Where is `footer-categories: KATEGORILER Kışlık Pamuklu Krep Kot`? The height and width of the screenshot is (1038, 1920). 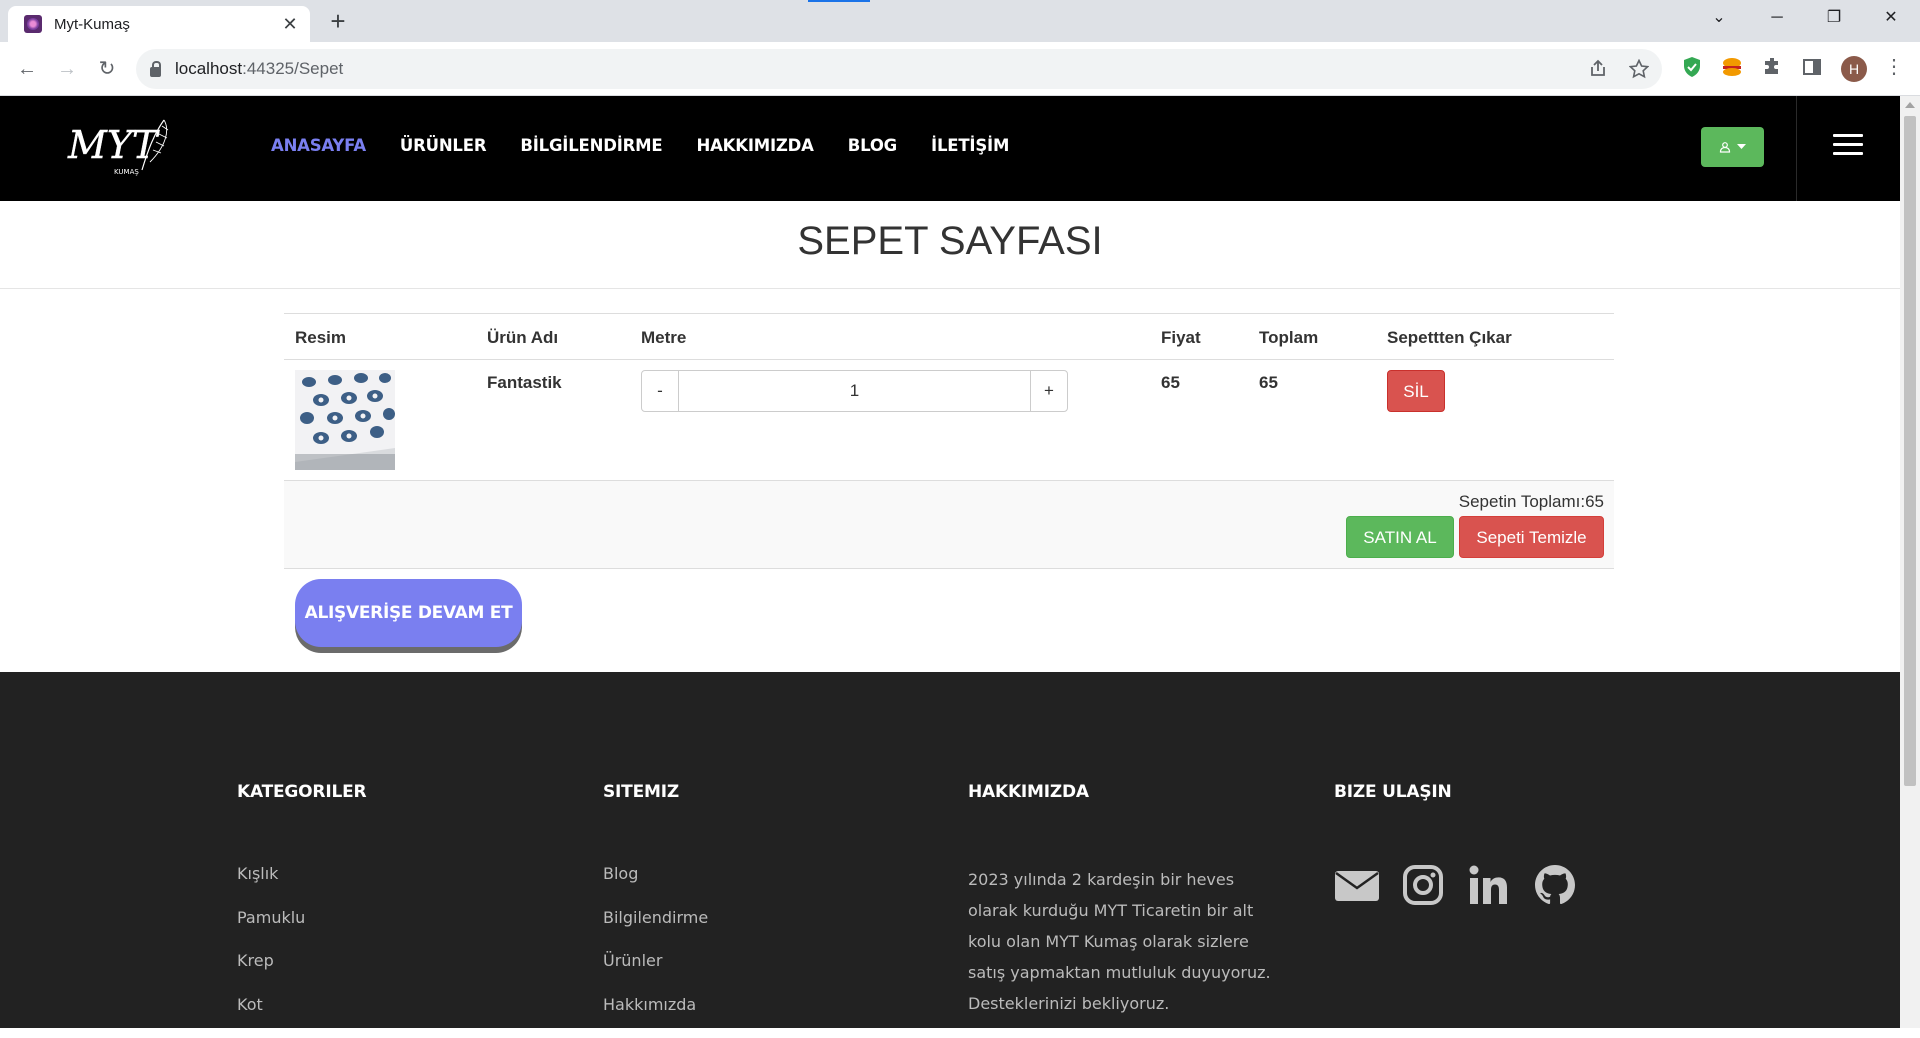 footer-categories: KATEGORILER Kışlık Pamuklu Krep Kot is located at coordinates (301, 792).